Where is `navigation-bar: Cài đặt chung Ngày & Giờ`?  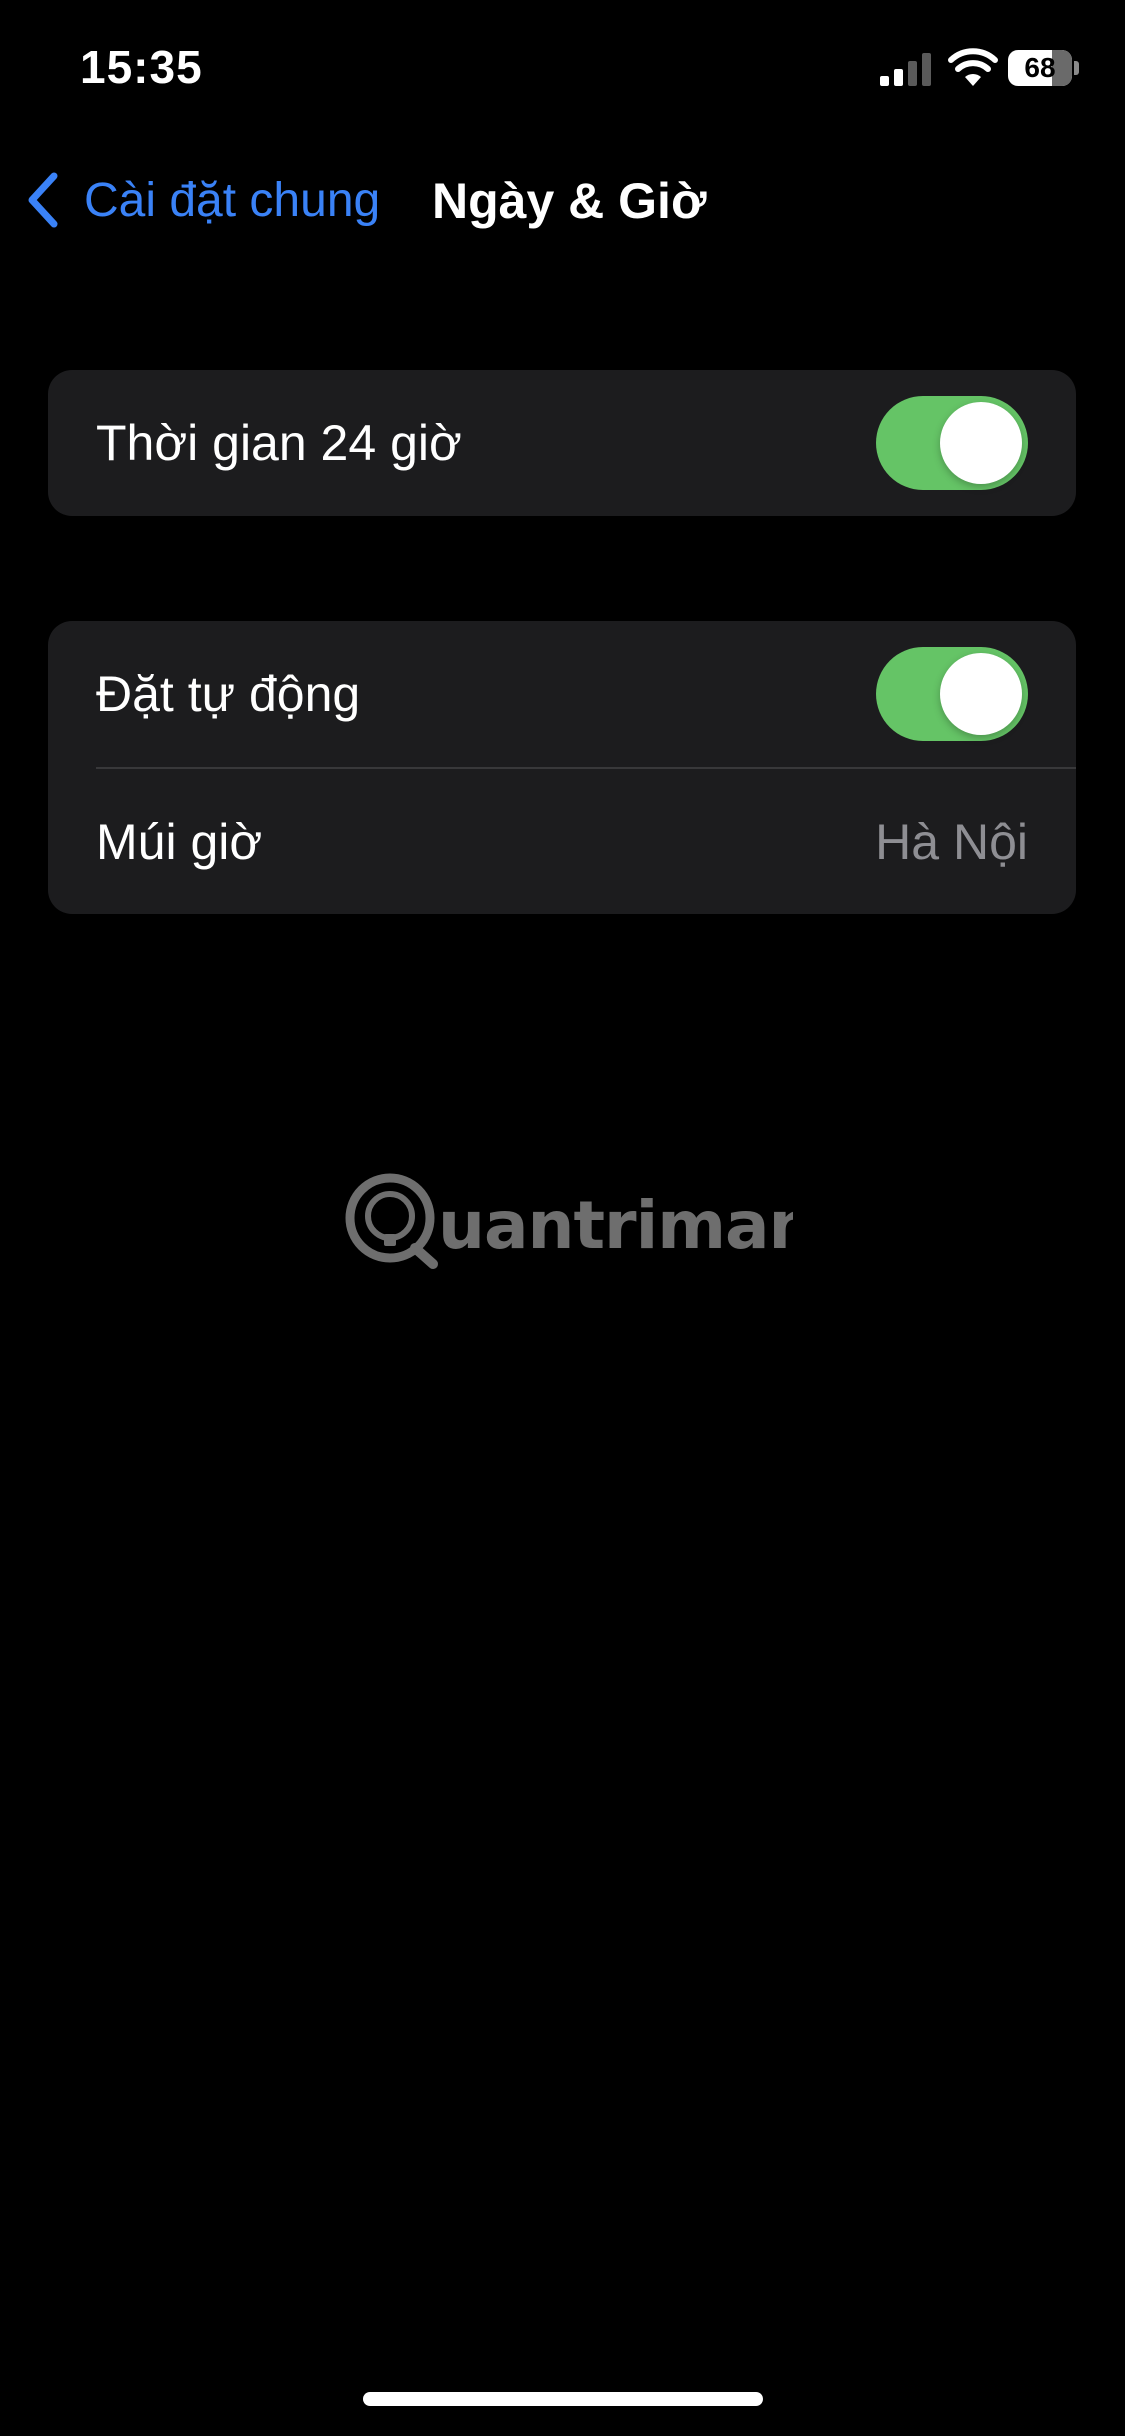
navigation-bar: Cài đặt chung Ngày & Giờ is located at coordinates (562, 200).